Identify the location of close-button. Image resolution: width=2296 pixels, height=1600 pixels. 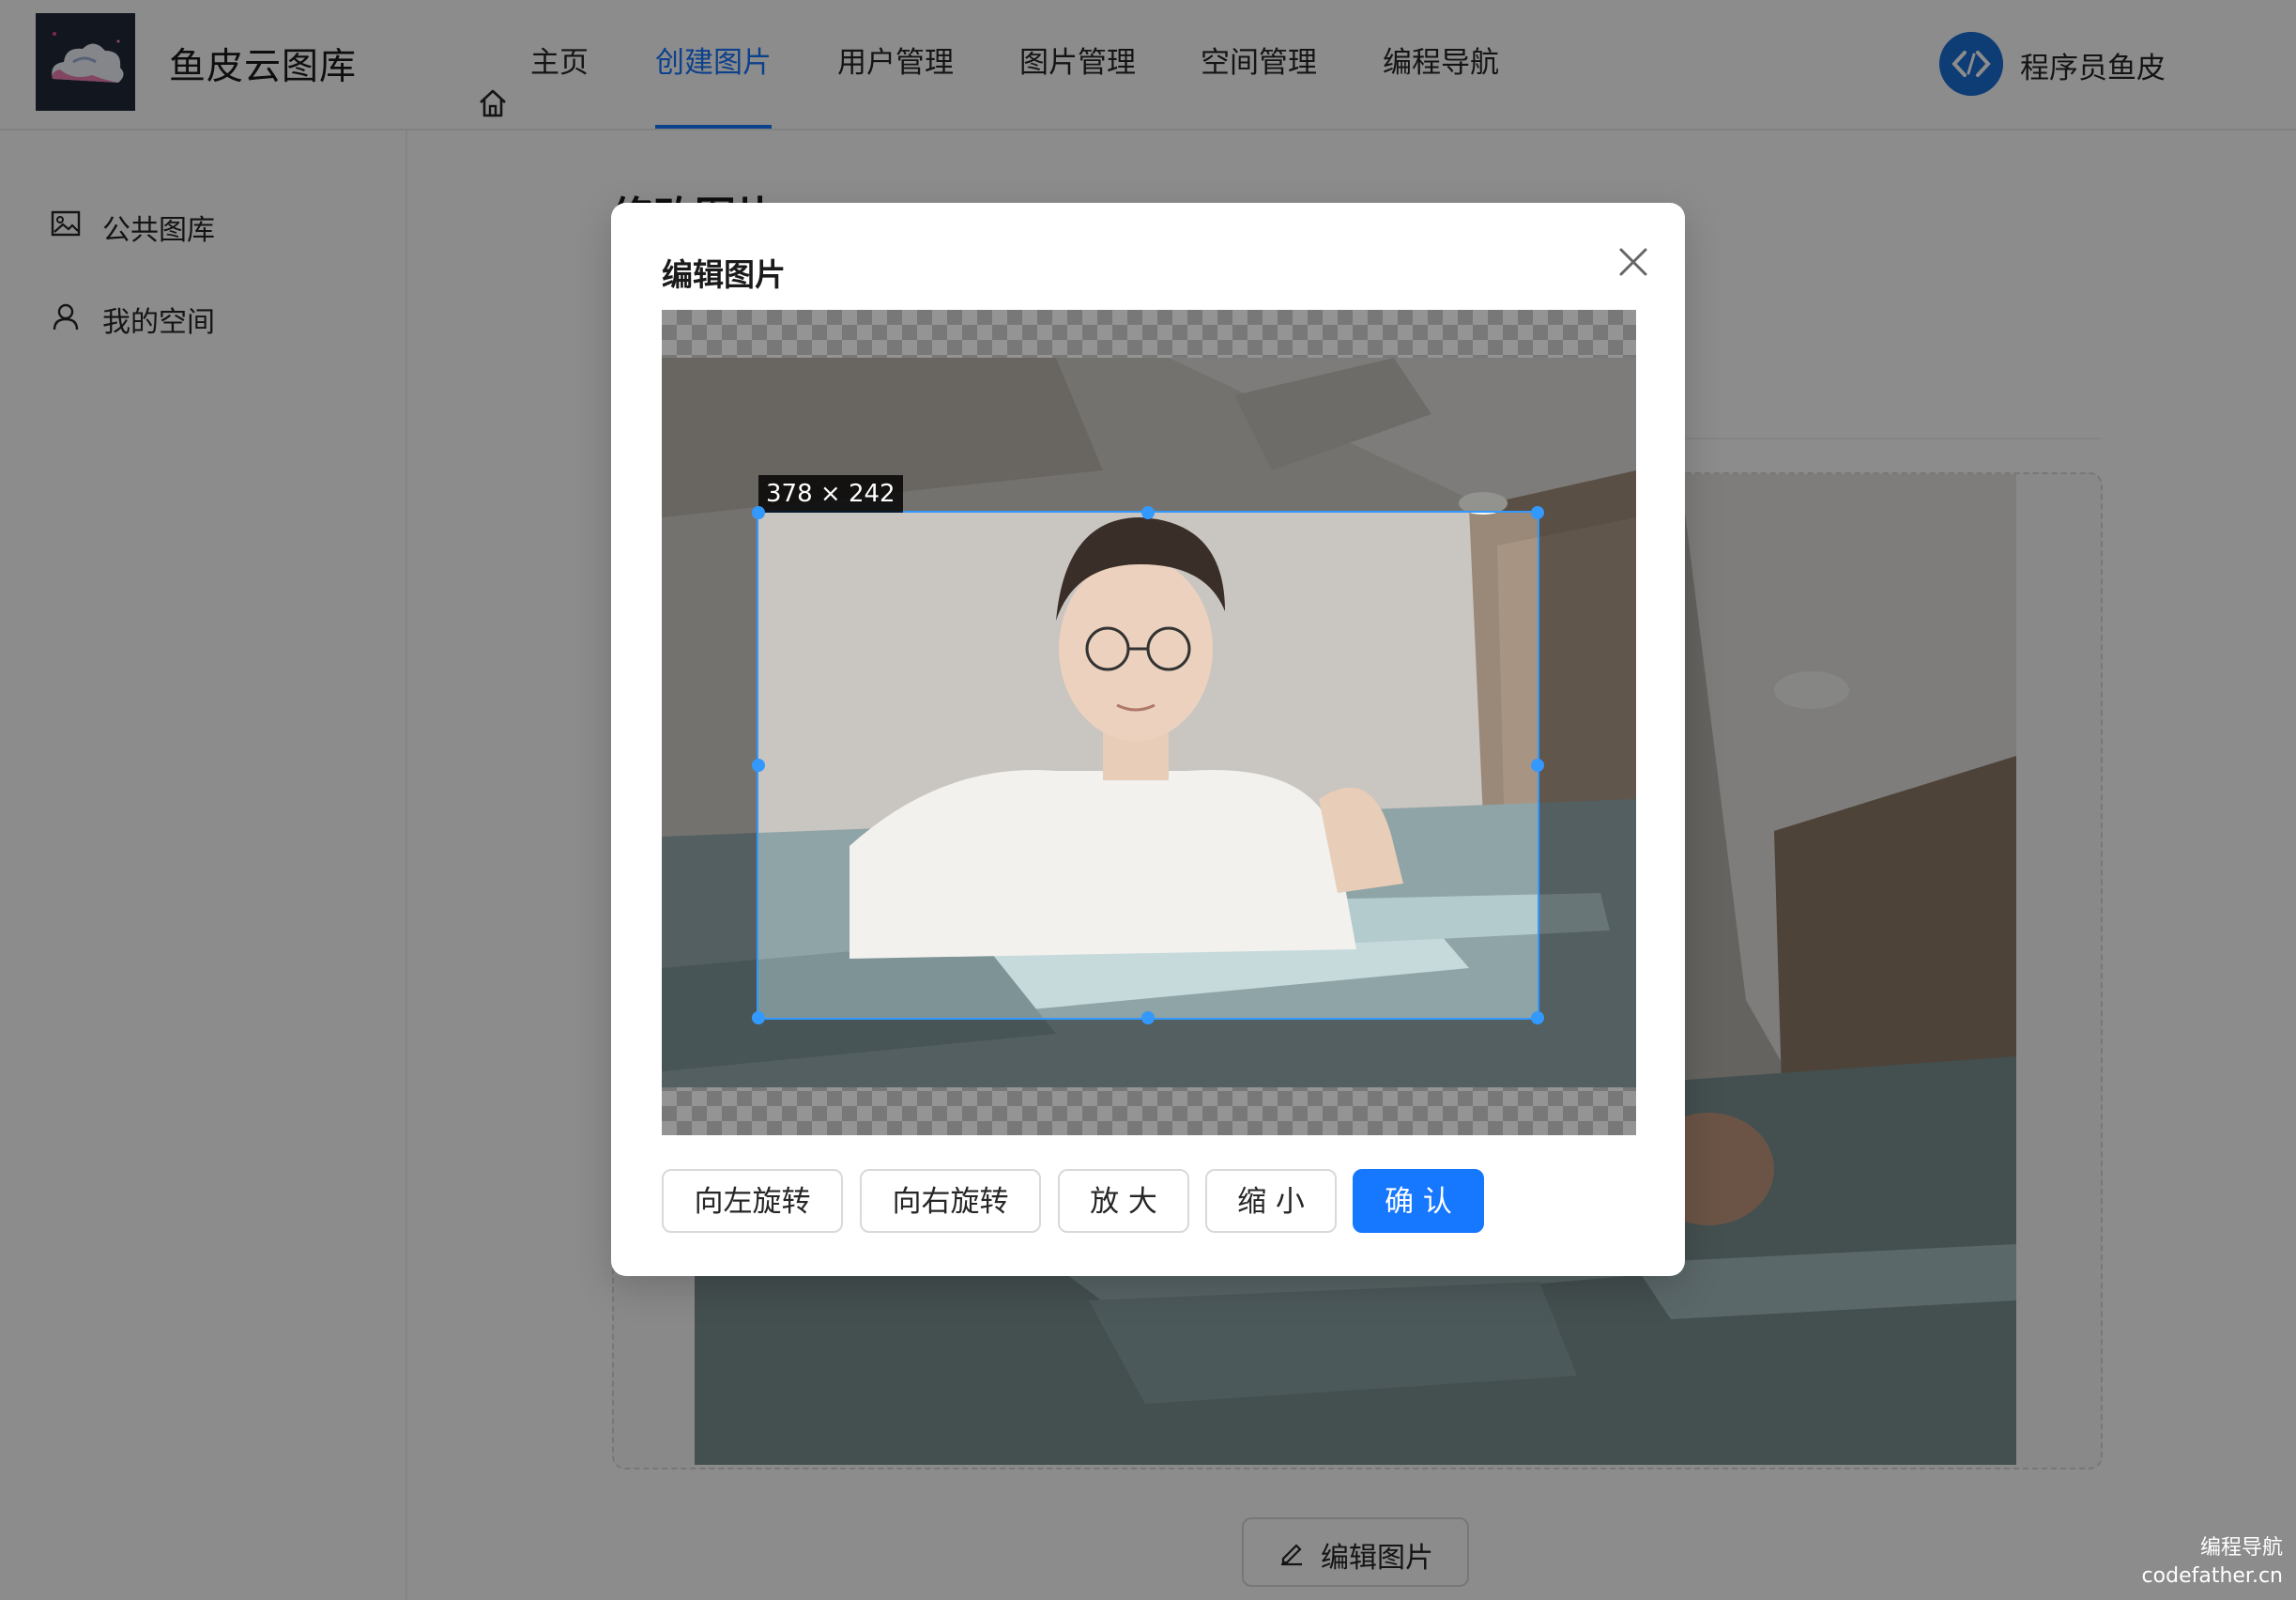
(1633, 262).